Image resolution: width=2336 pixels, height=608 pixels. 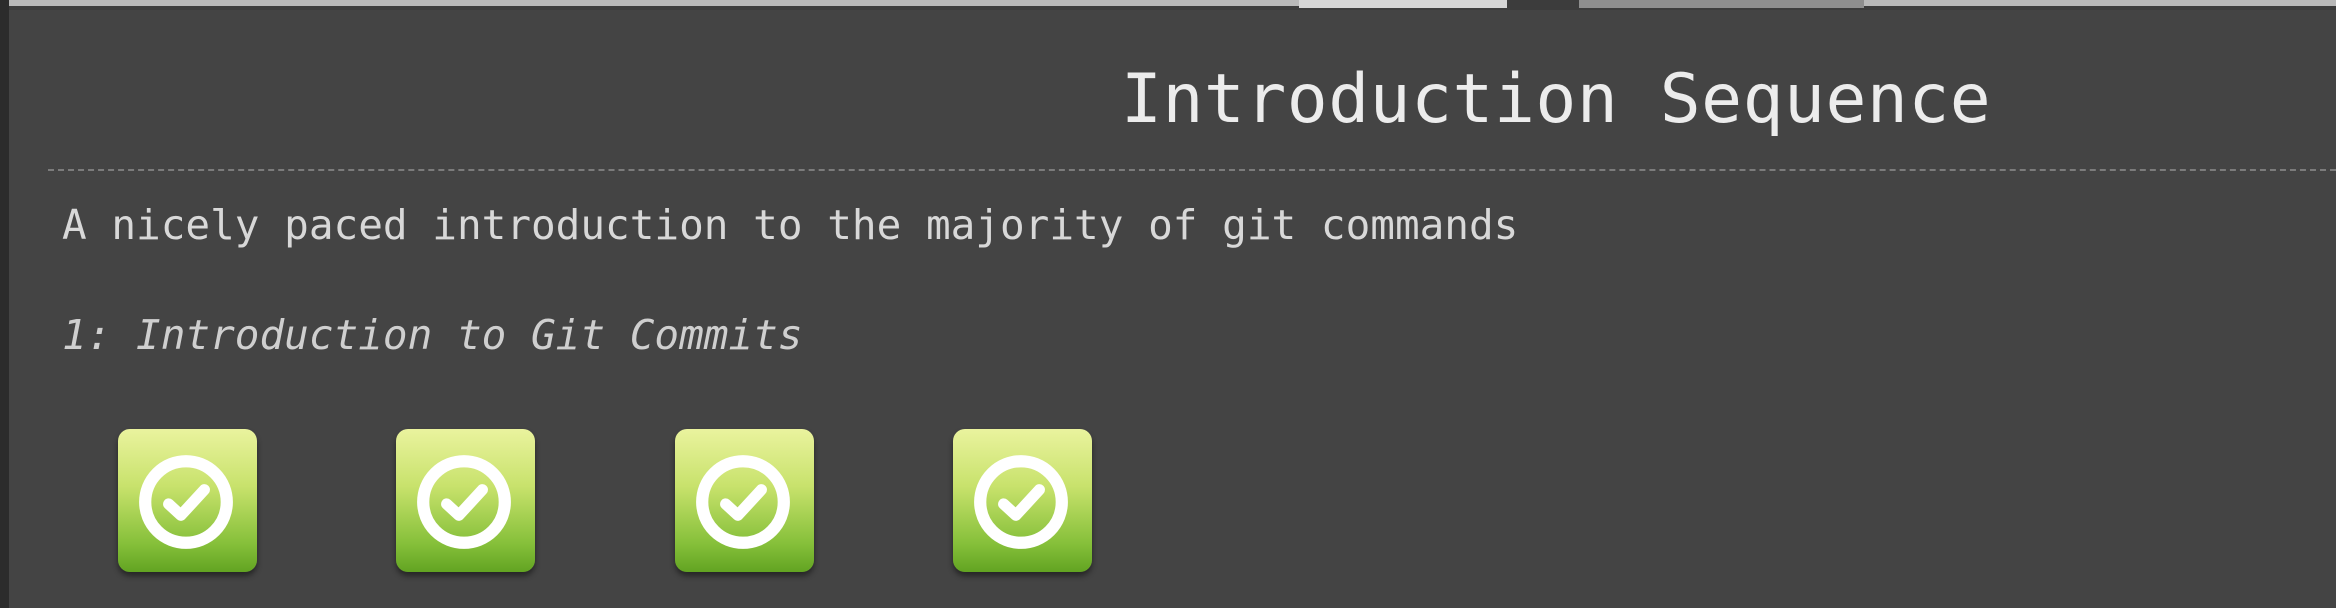 I want to click on sequence-title: 1: Introduction to Git Commits, so click(x=432, y=335).